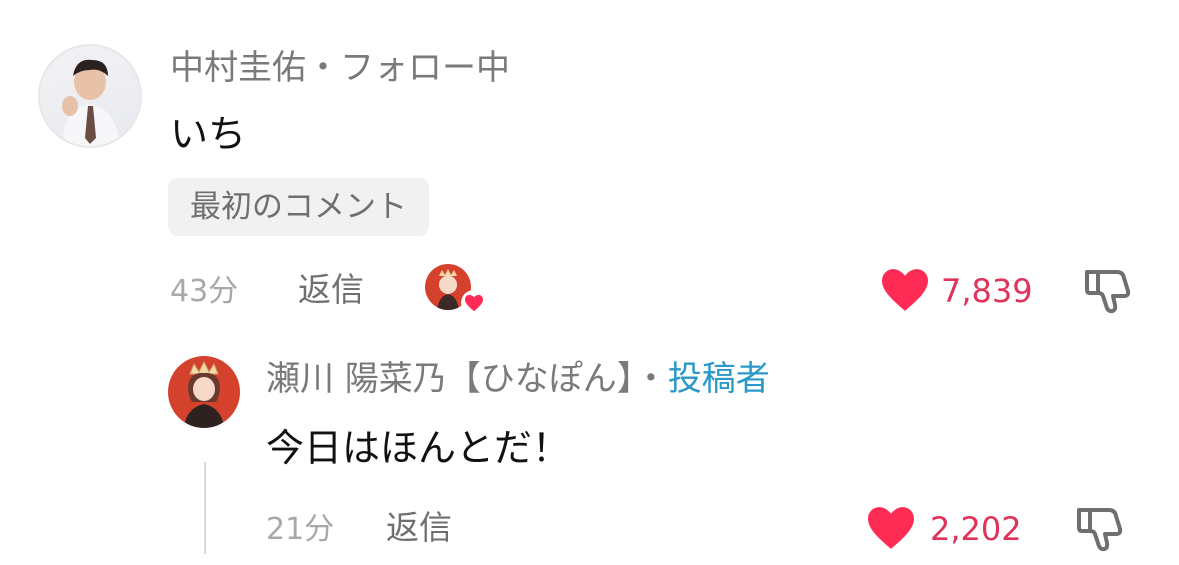  I want to click on comment-reply-button: 返信, so click(331, 290).